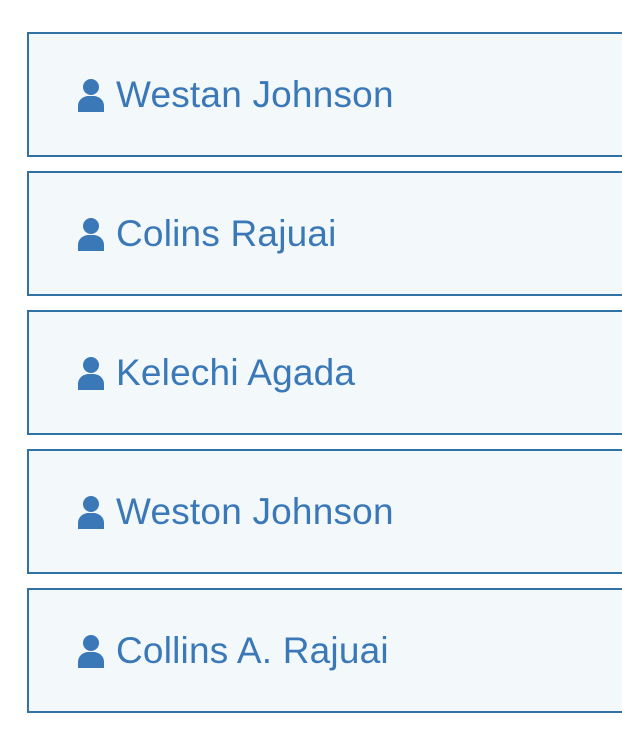  Describe the element at coordinates (226, 233) in the screenshot. I see `contact-name: Colins Rajuai` at that location.